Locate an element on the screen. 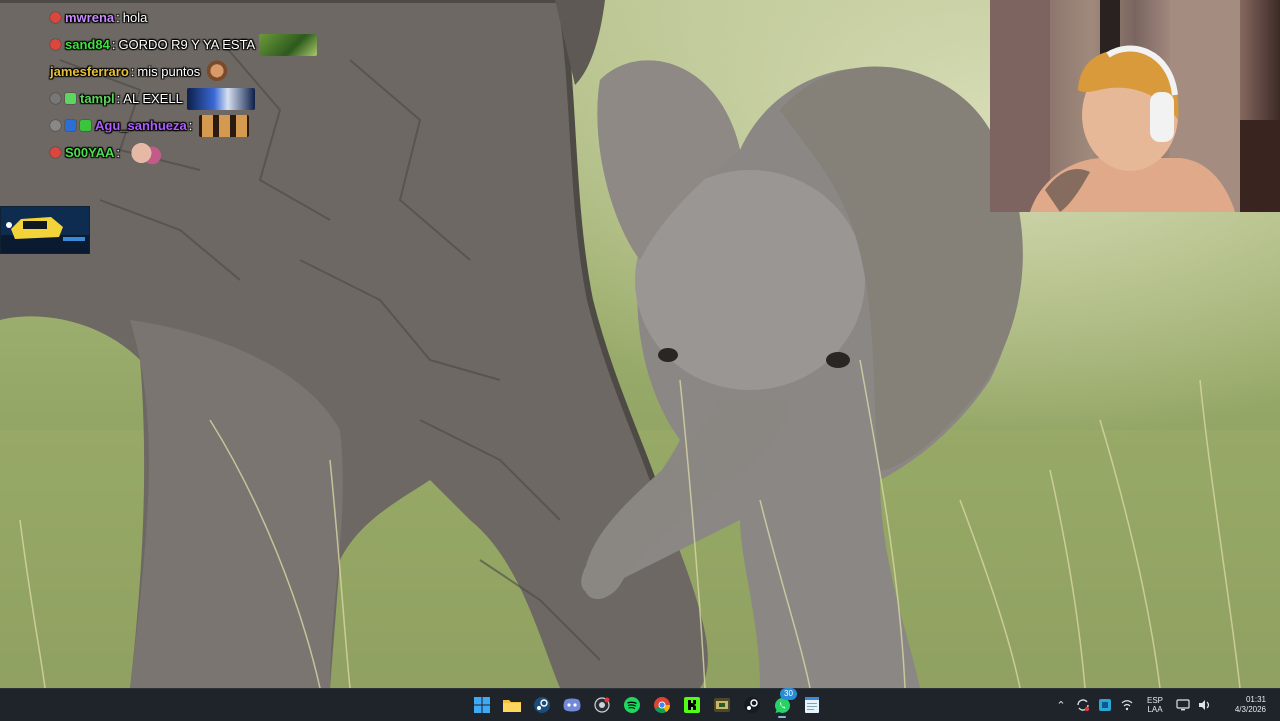 The image size is (1280, 721). obs-button is located at coordinates (602, 705).